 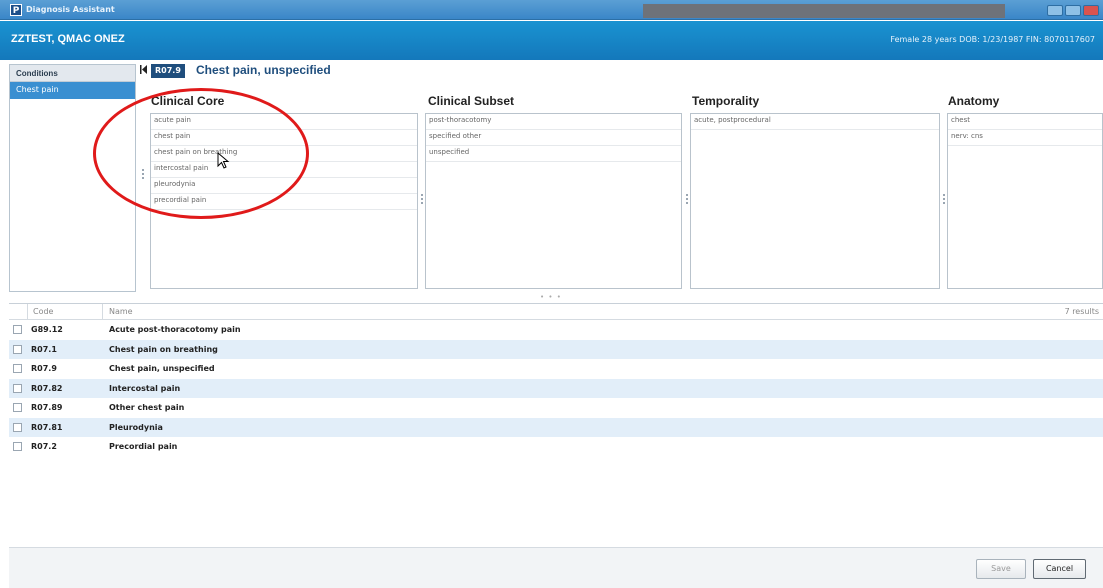 What do you see at coordinates (1059, 569) in the screenshot?
I see `cancel-button: Cancel` at bounding box center [1059, 569].